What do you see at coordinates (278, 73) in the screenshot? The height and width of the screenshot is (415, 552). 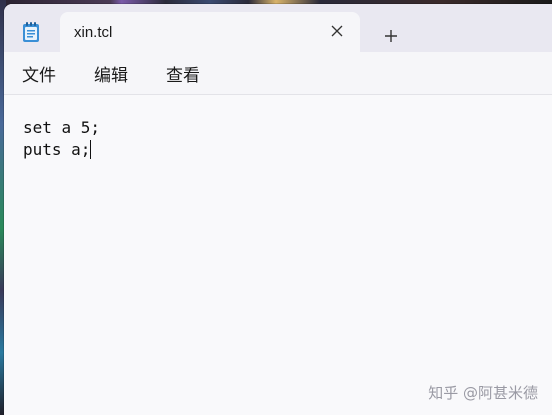 I see `menu-bar: 文件 编辑 查看` at bounding box center [278, 73].